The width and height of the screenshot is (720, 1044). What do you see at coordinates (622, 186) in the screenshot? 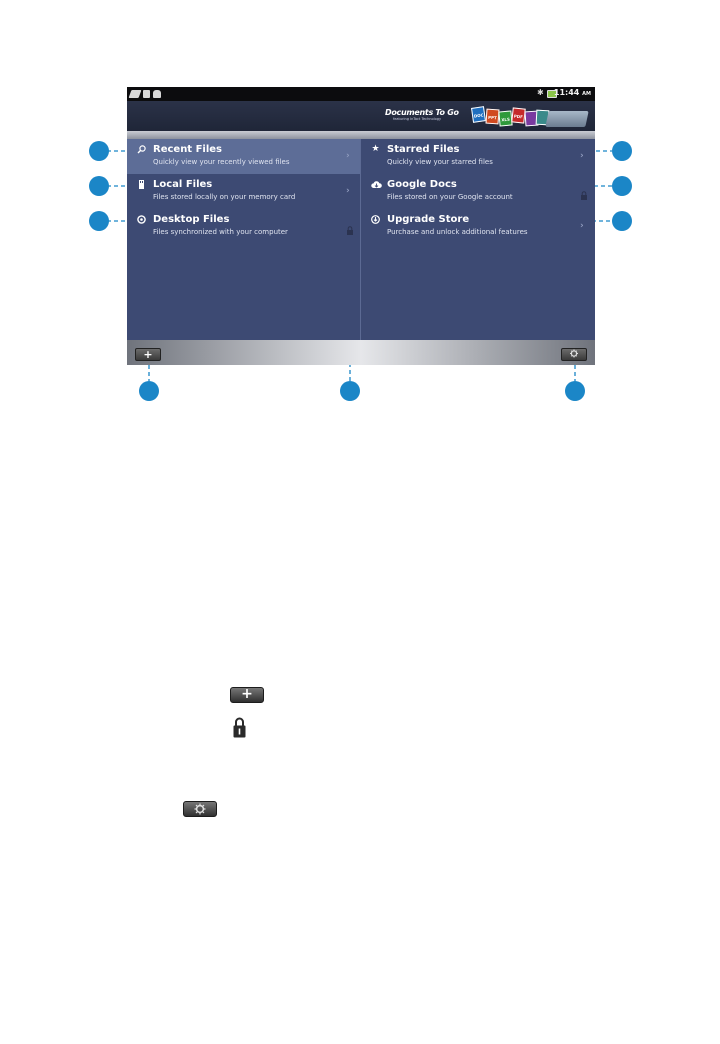
I see `callout-google-docs` at bounding box center [622, 186].